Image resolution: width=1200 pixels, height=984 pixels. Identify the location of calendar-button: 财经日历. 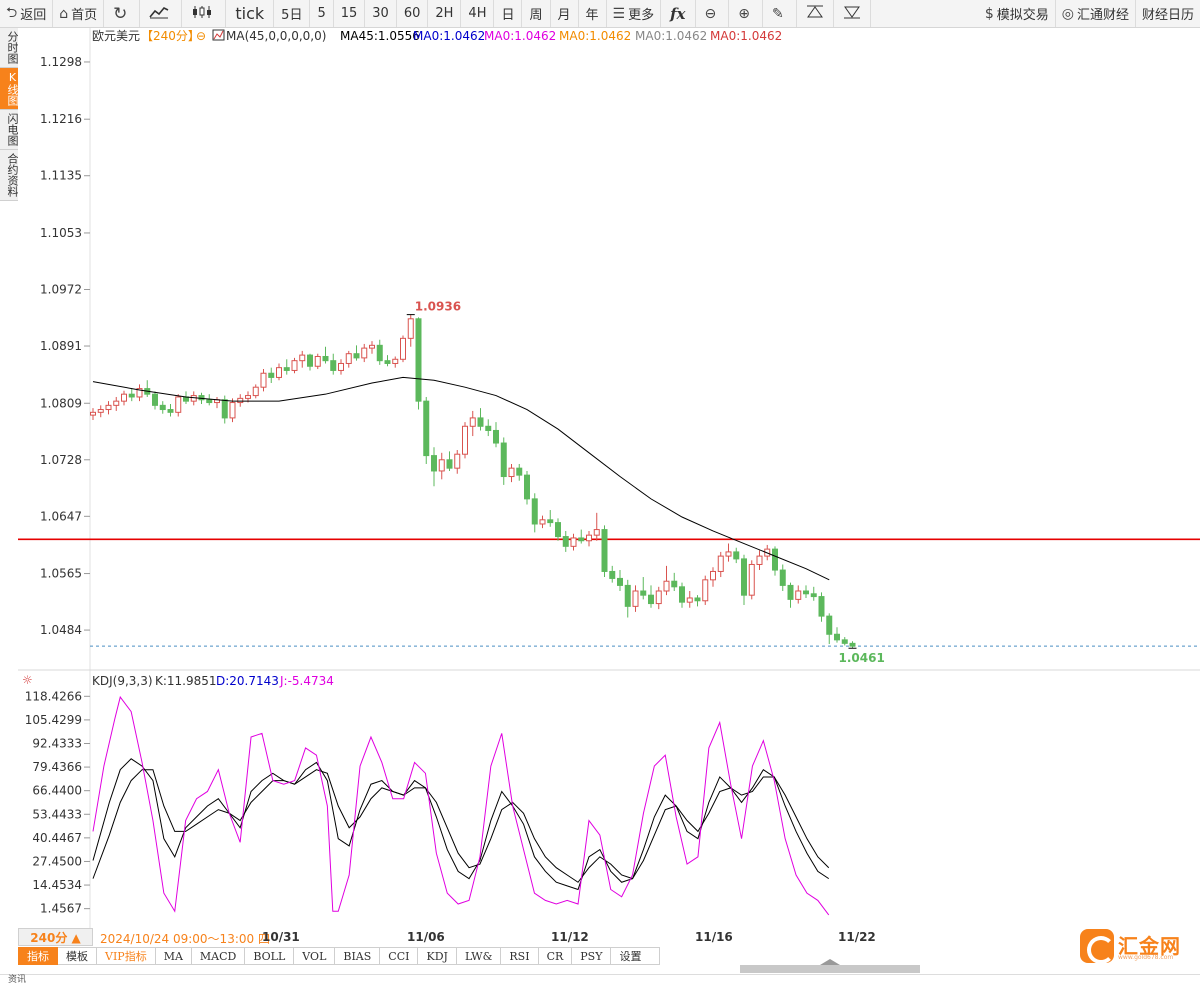
(1168, 13).